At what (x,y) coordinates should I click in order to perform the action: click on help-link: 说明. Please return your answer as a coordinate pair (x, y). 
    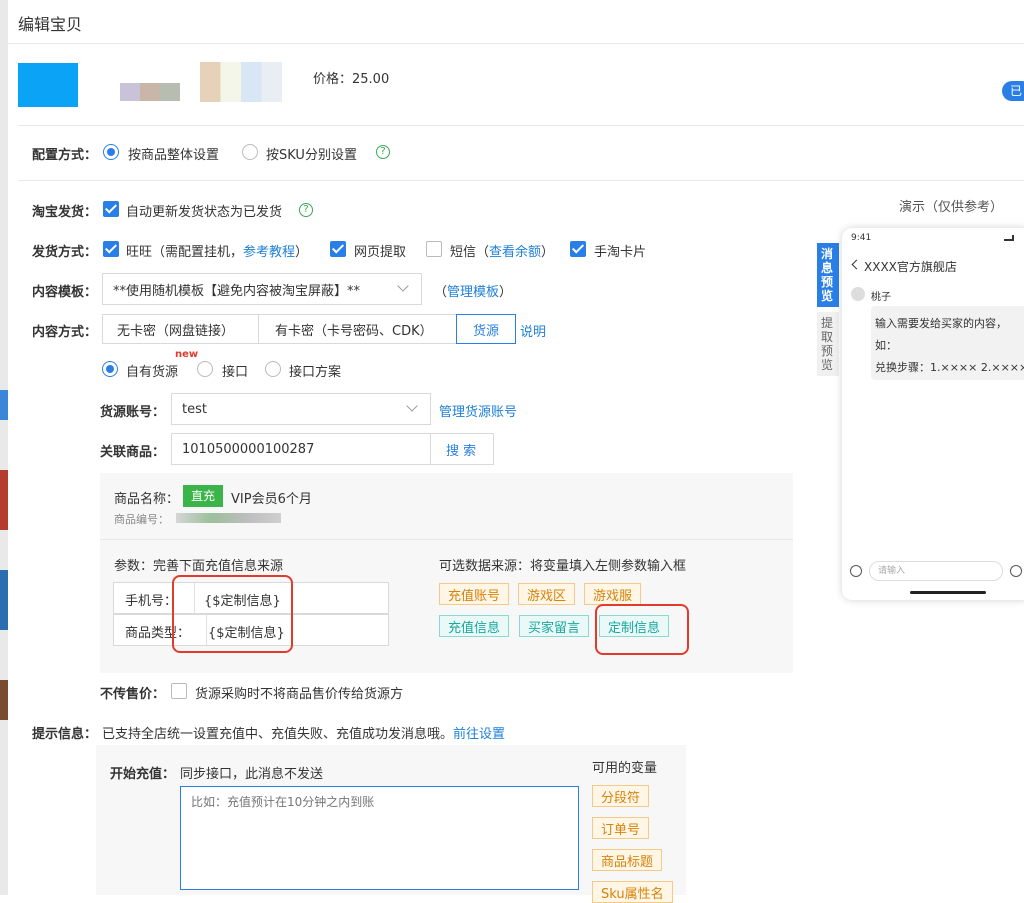
    Looking at the image, I should click on (533, 330).